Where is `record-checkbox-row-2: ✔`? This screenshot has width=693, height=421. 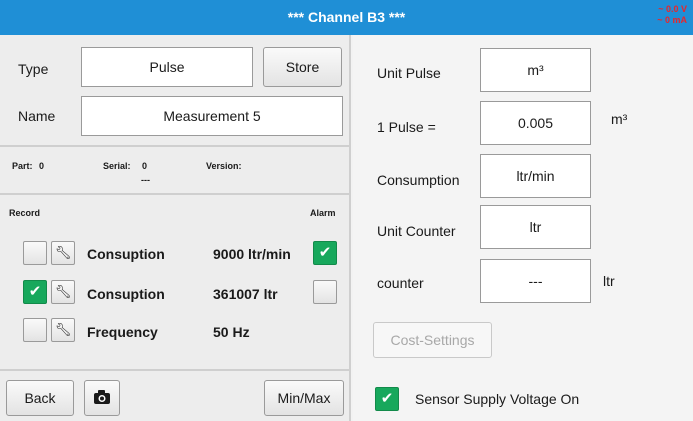 record-checkbox-row-2: ✔ is located at coordinates (35, 292).